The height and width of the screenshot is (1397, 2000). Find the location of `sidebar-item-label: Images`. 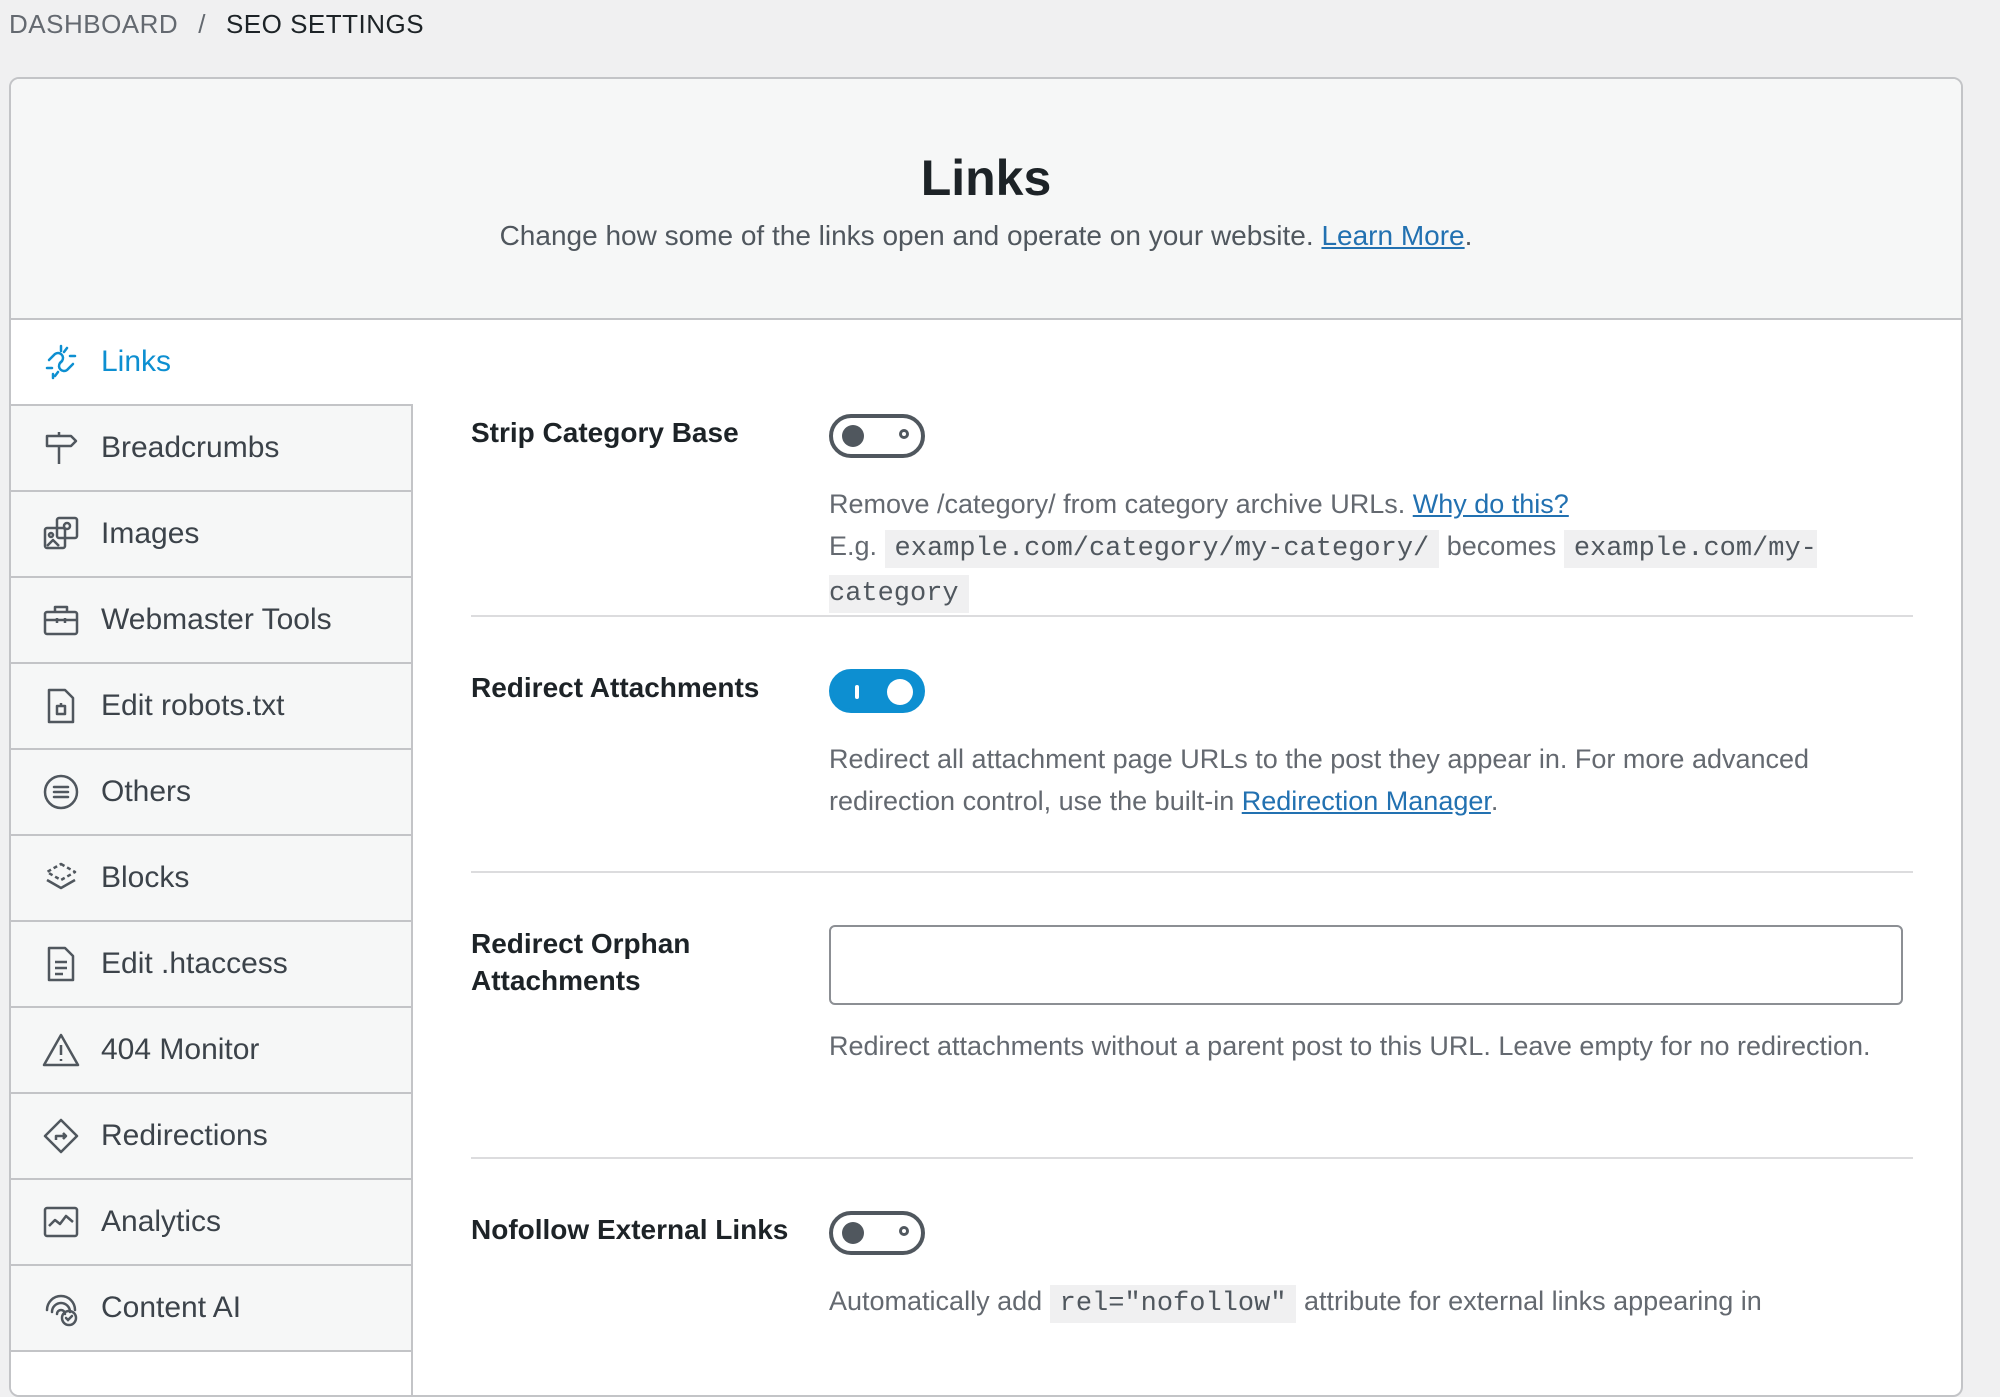

sidebar-item-label: Images is located at coordinates (150, 533).